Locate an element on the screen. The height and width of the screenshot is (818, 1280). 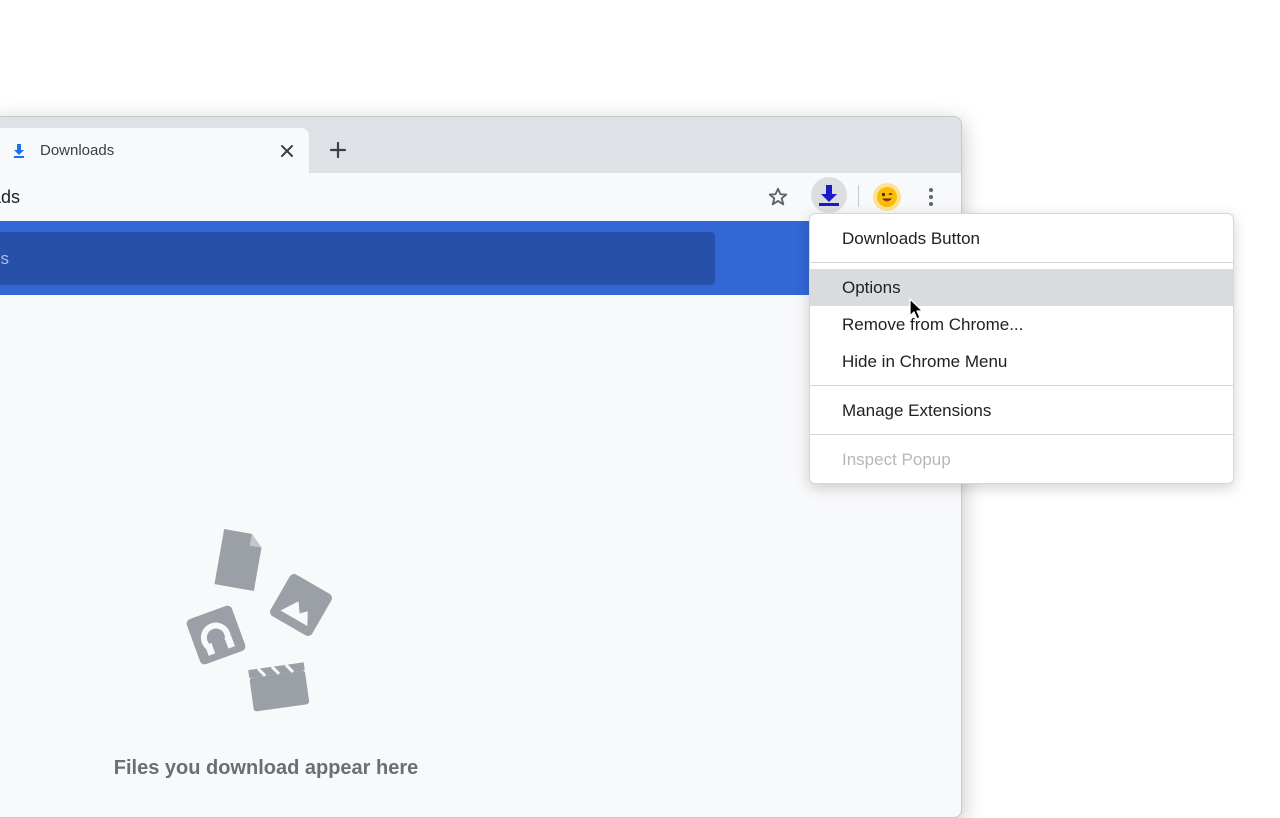
audio-icon is located at coordinates (216, 635).